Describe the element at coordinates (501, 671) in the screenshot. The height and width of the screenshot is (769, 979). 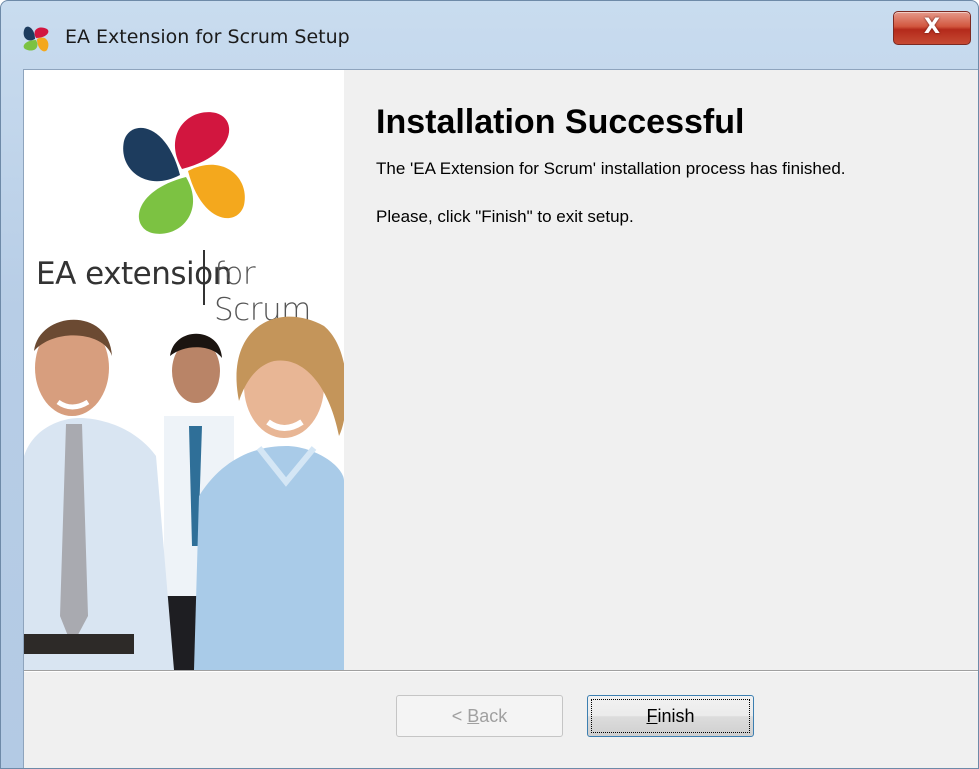
I see `button-bar-divider` at that location.